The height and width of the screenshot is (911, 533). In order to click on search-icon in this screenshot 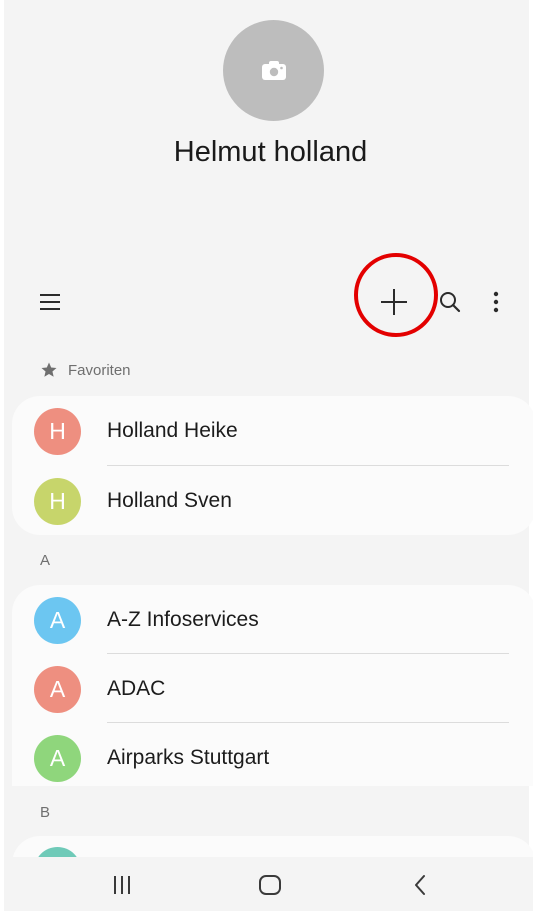, I will do `click(450, 302)`.